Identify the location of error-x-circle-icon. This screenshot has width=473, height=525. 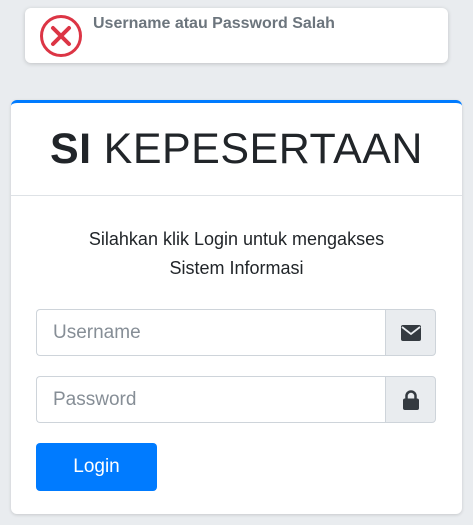
(61, 36).